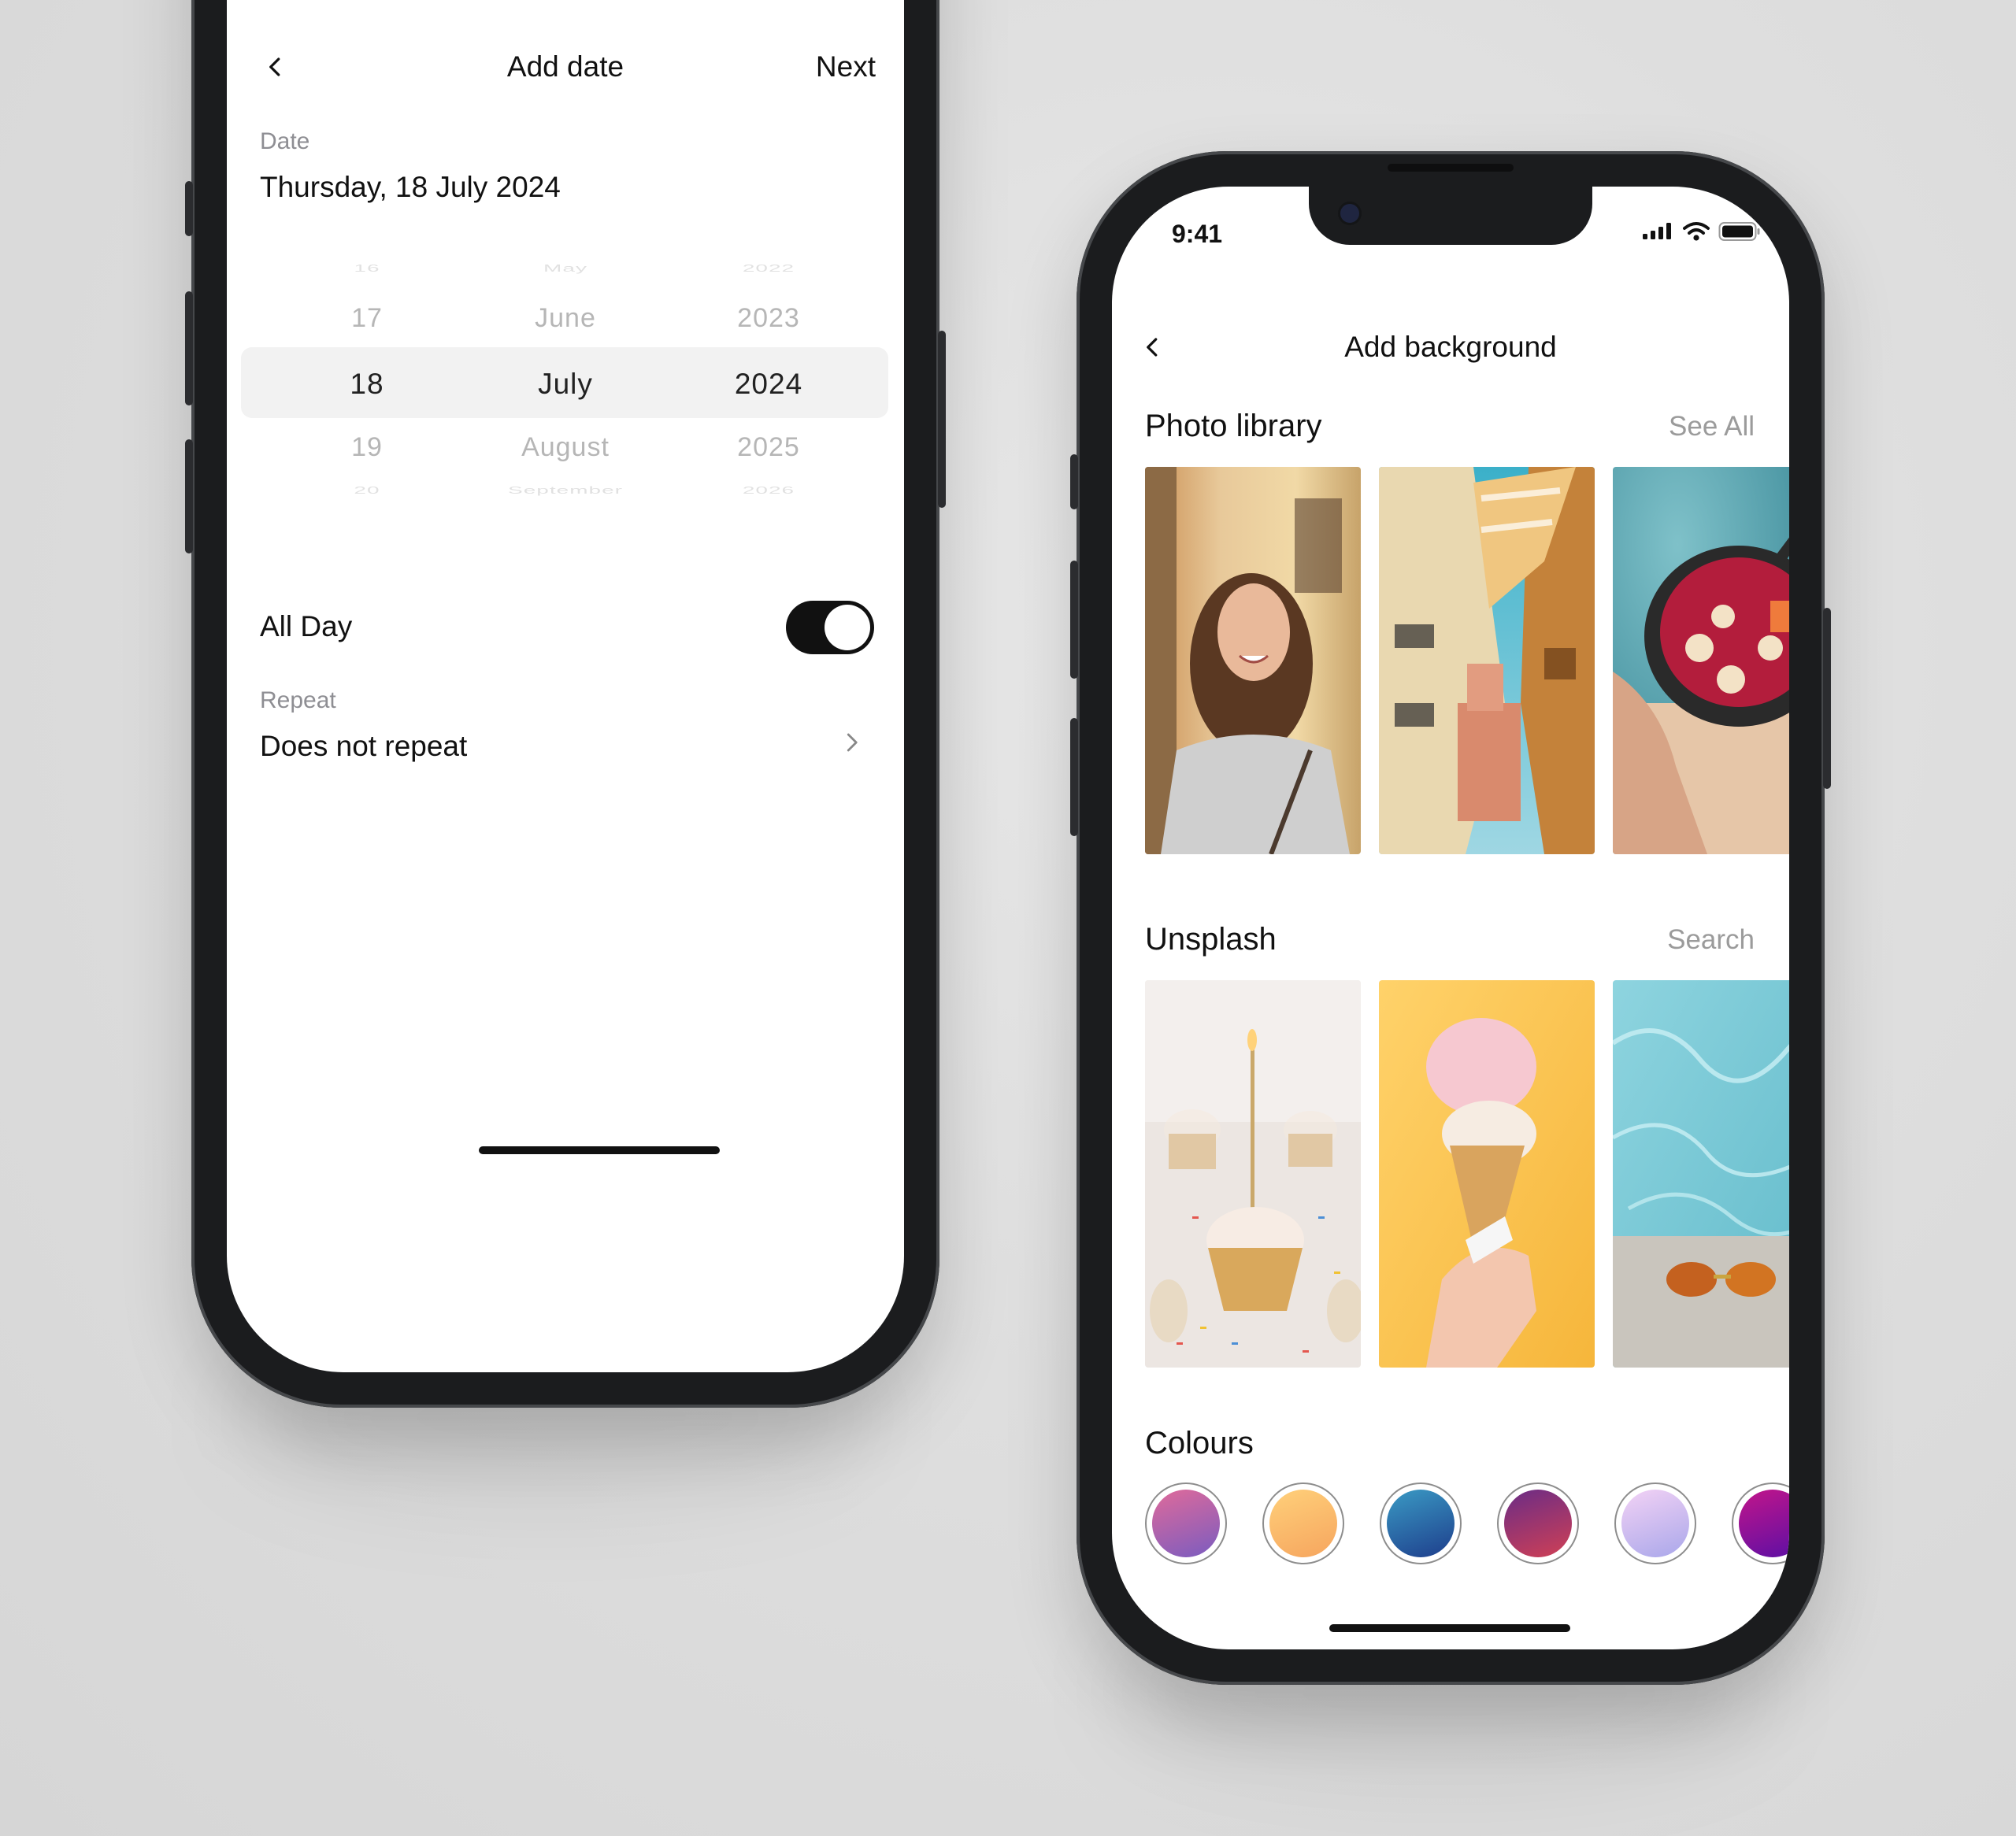 This screenshot has width=2016, height=1836. What do you see at coordinates (565, 490) in the screenshot?
I see `month-option: September` at bounding box center [565, 490].